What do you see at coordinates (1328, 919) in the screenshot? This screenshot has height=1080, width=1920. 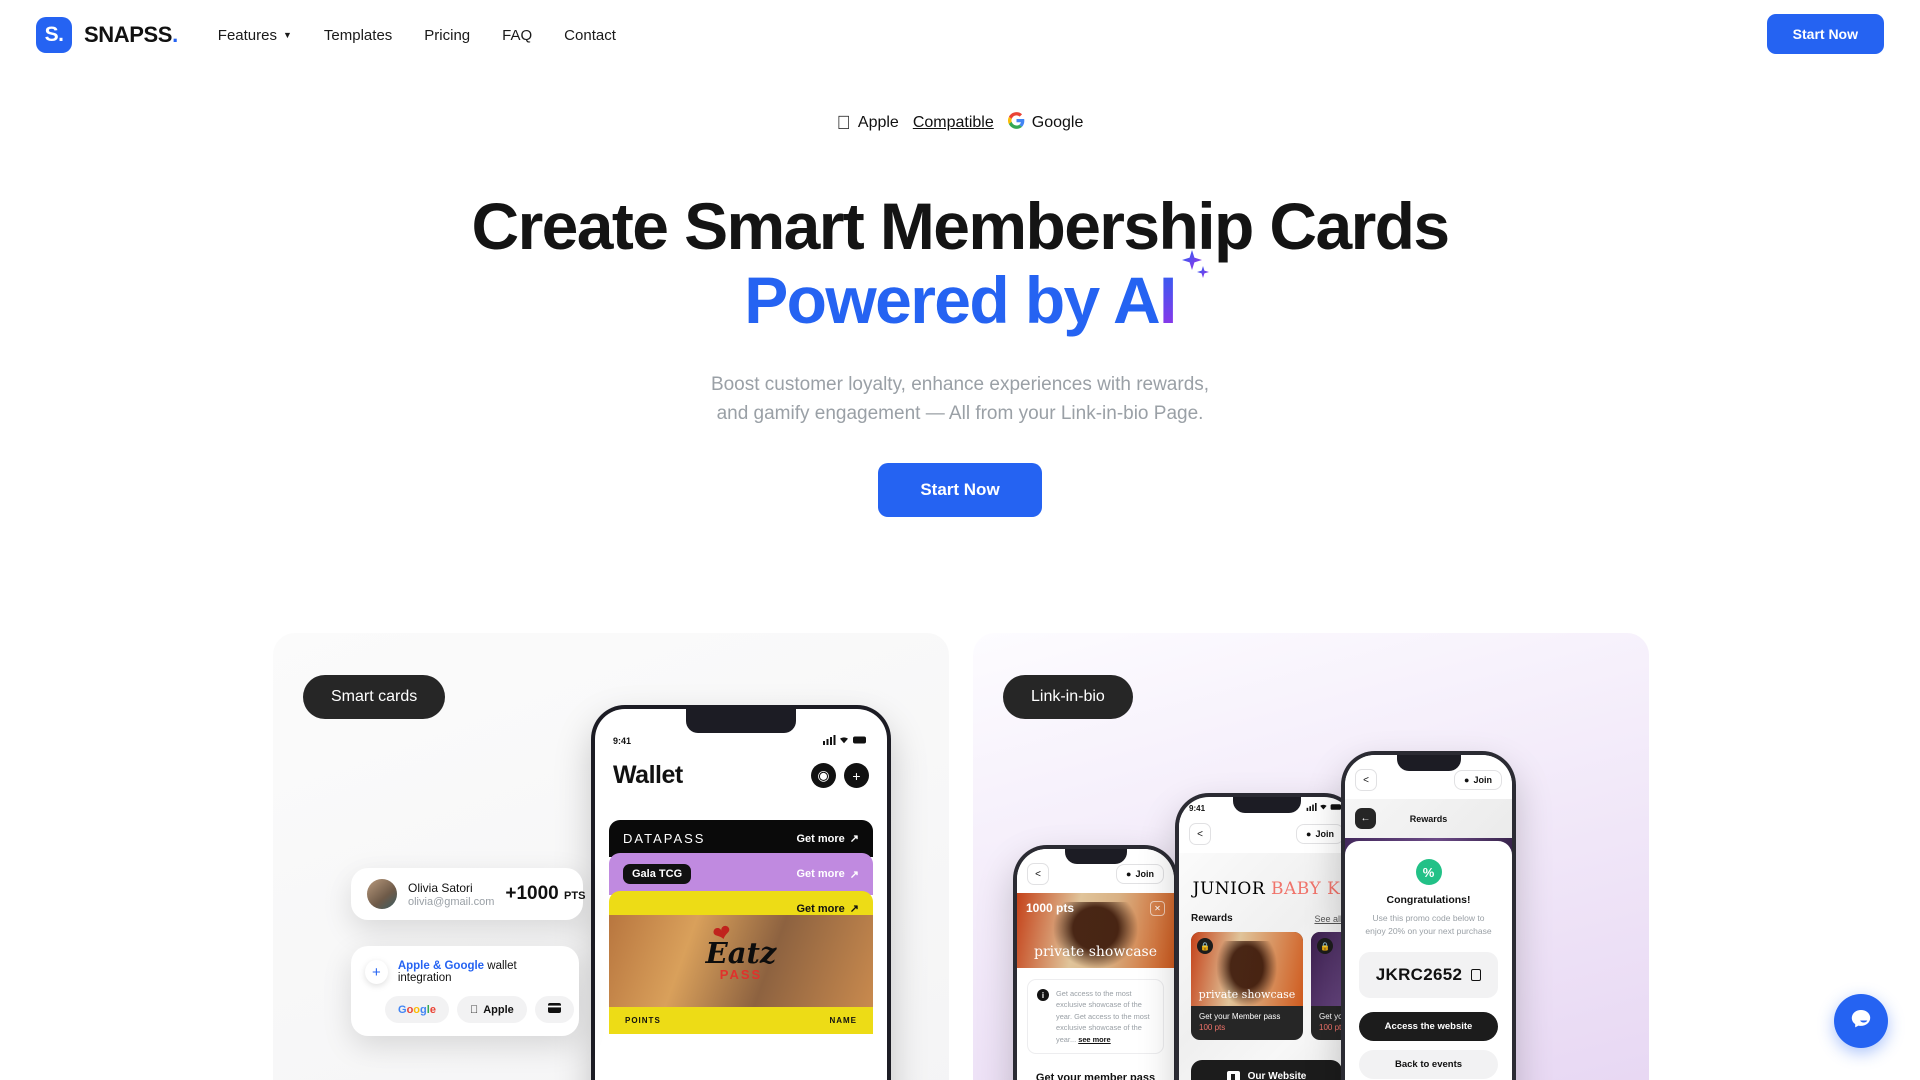 I see `see-all-link: See all` at bounding box center [1328, 919].